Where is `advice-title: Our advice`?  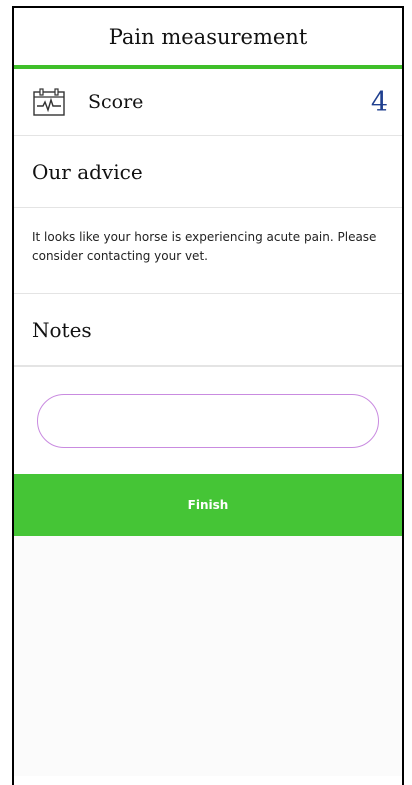 advice-title: Our advice is located at coordinates (208, 172).